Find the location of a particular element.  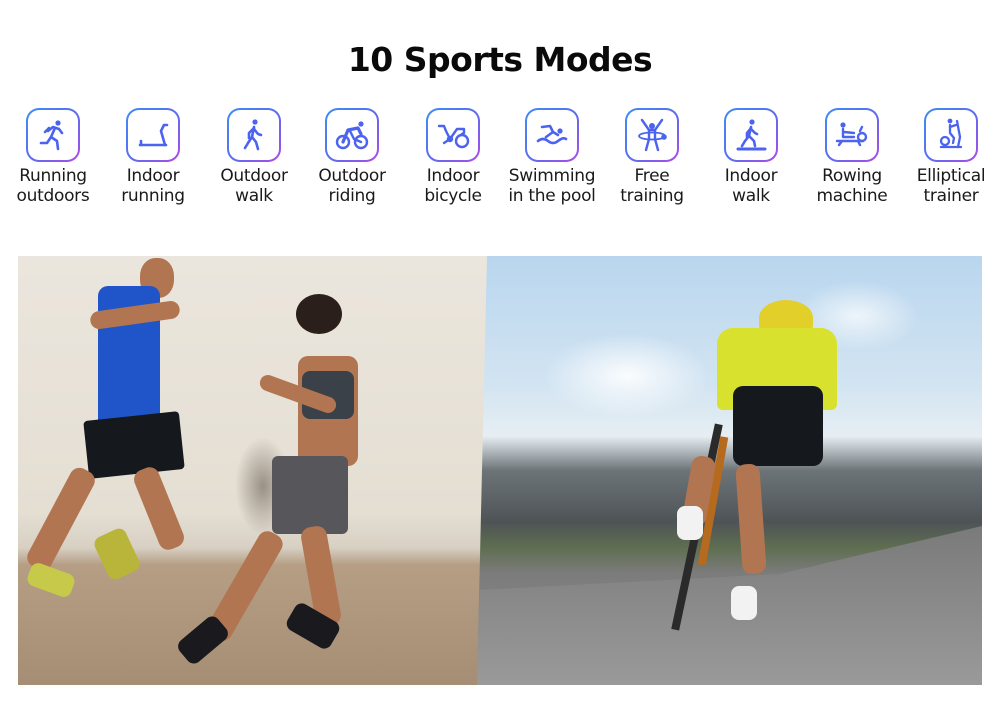

mode-label-line2: bicycle is located at coordinates (453, 196).